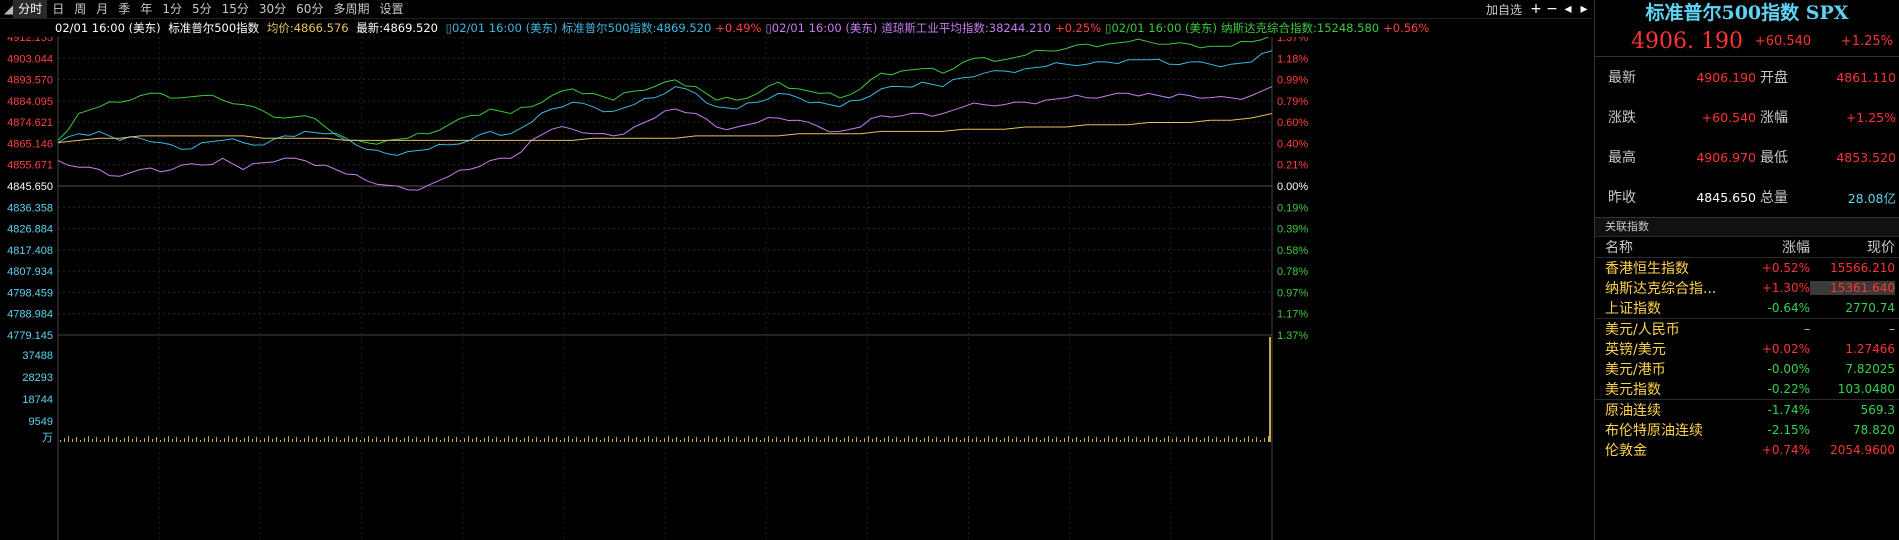  Describe the element at coordinates (6, 9) in the screenshot. I see `dropdown-arrow-icon: ◢` at that location.